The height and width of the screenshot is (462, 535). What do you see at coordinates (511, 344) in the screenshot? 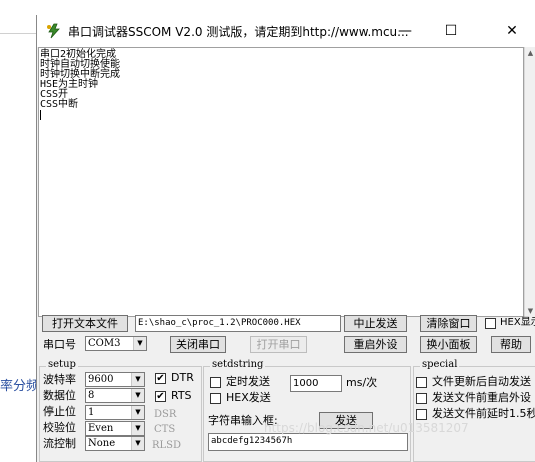
I see `help-button: 帮助` at bounding box center [511, 344].